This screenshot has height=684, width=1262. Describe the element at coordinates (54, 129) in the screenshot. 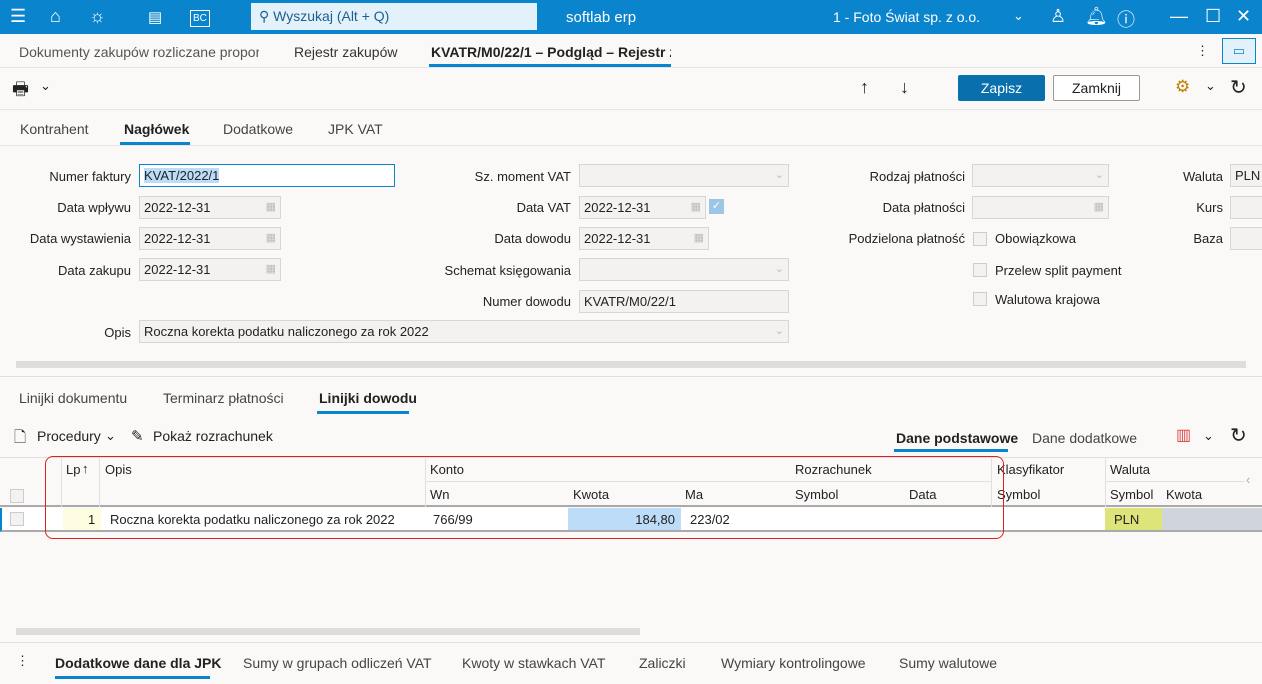

I see `tab-kontrahent: Kontrahent` at that location.